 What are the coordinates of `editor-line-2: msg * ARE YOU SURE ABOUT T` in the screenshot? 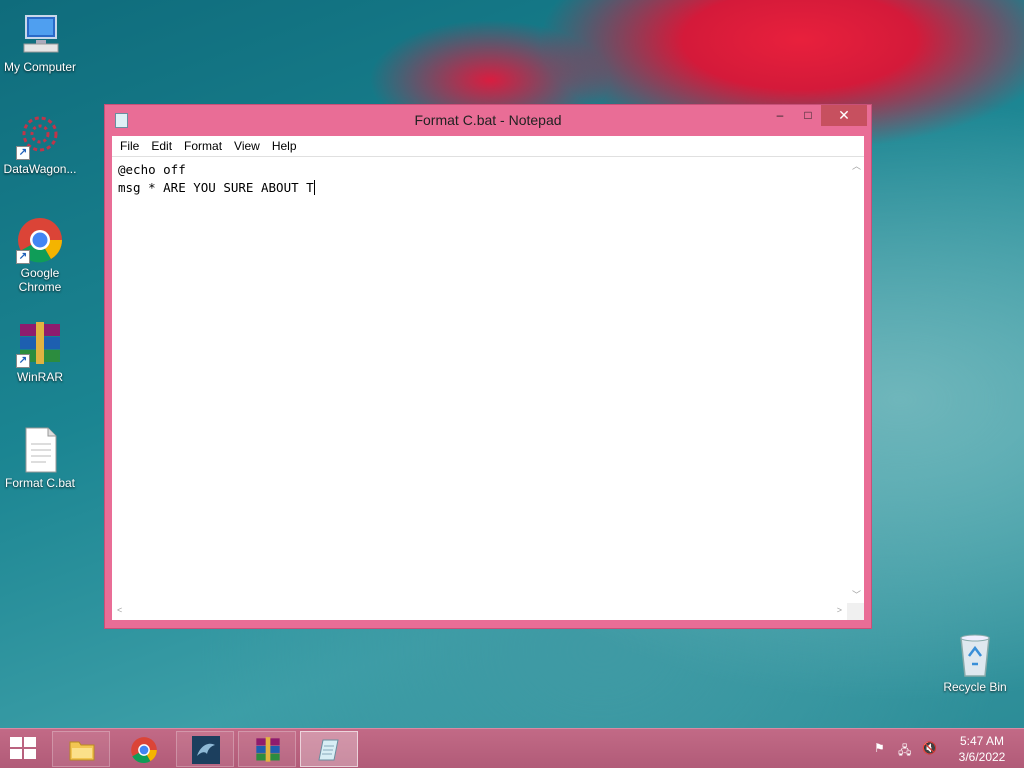 It's located at (482, 188).